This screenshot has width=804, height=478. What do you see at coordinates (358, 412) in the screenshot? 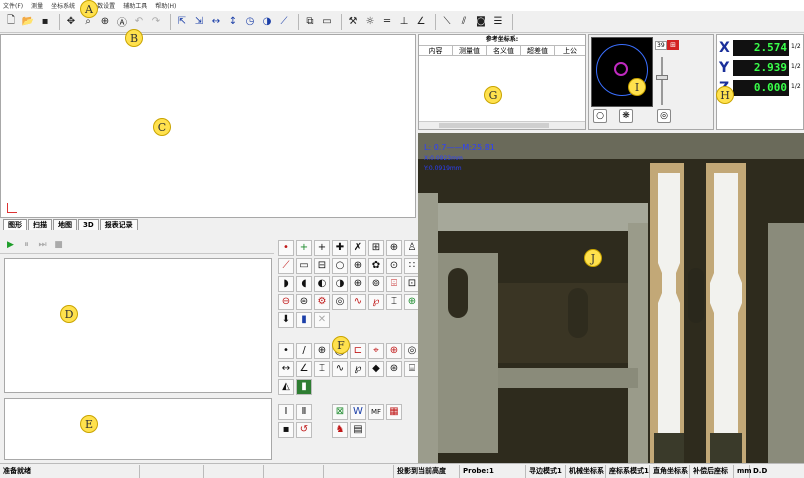
I see `word-icon: W` at bounding box center [358, 412].